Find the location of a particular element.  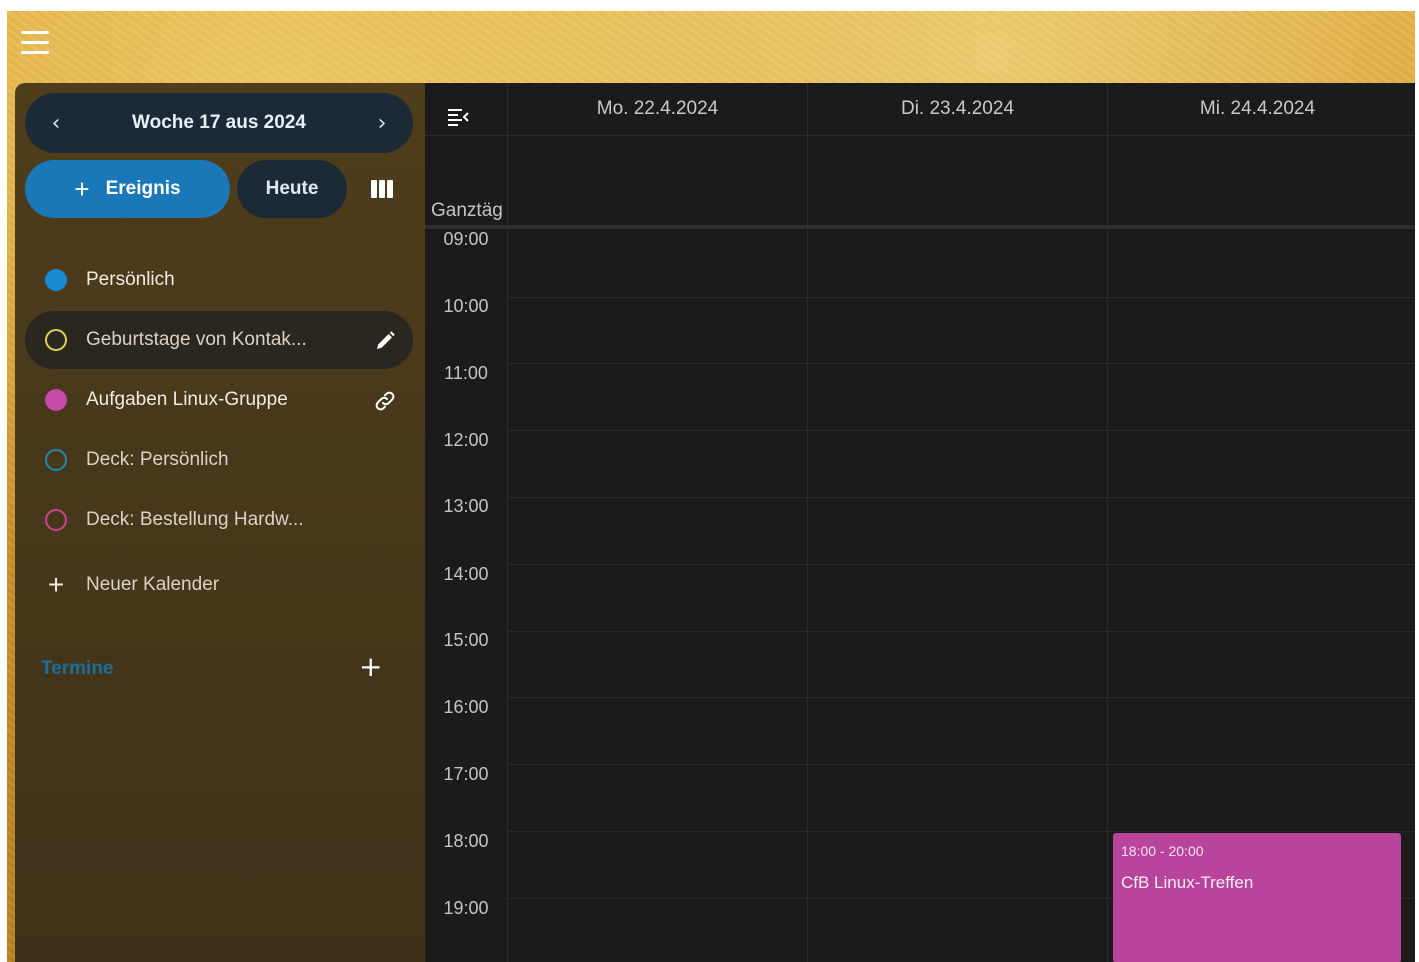

day-header: Mi. 24.4.2024 is located at coordinates (1257, 109).